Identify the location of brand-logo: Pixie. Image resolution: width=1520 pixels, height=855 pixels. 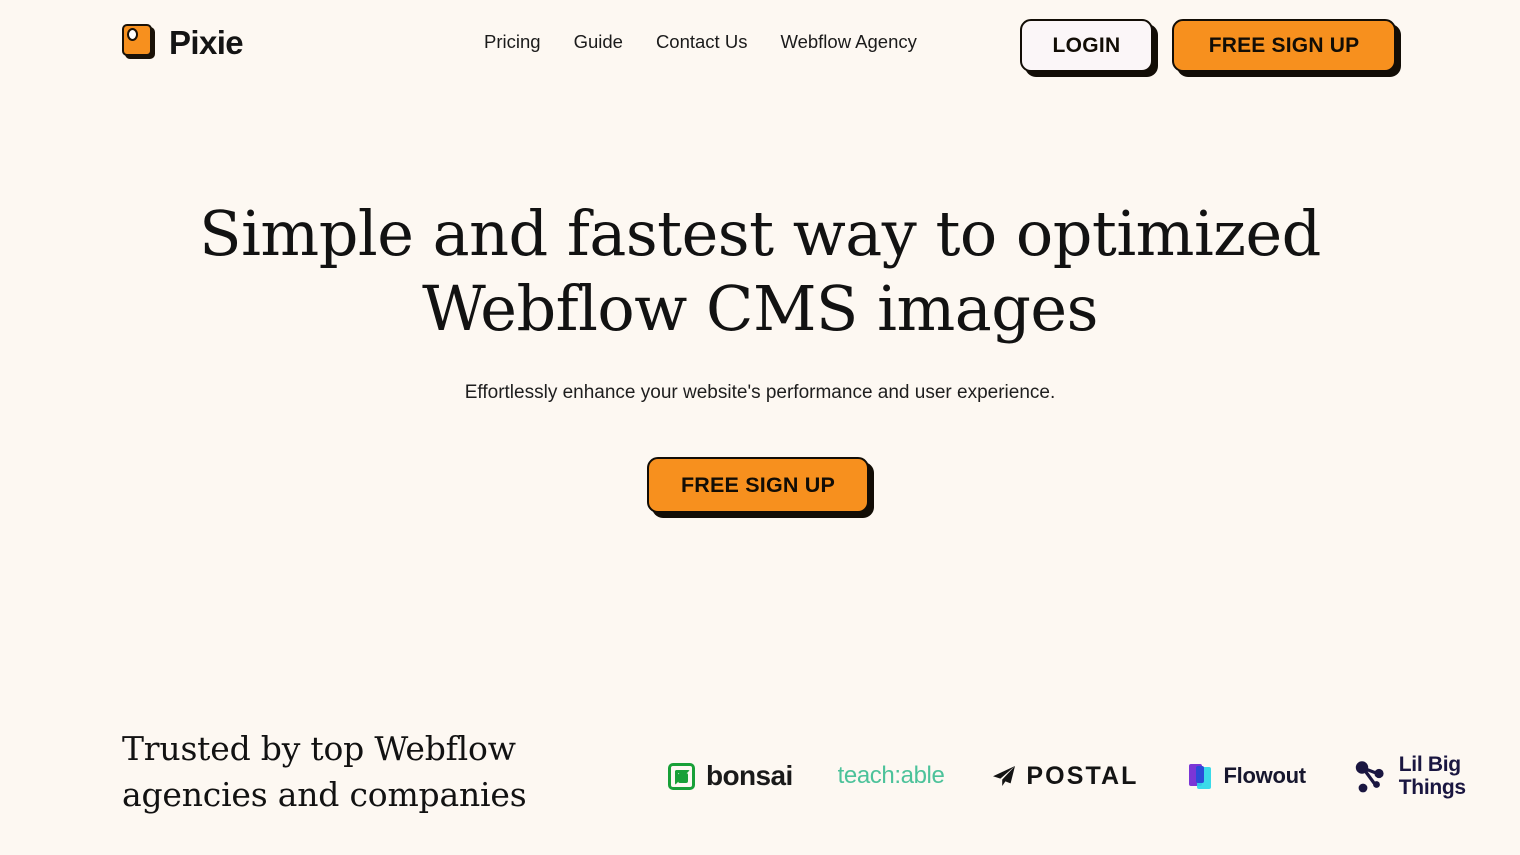
(183, 42).